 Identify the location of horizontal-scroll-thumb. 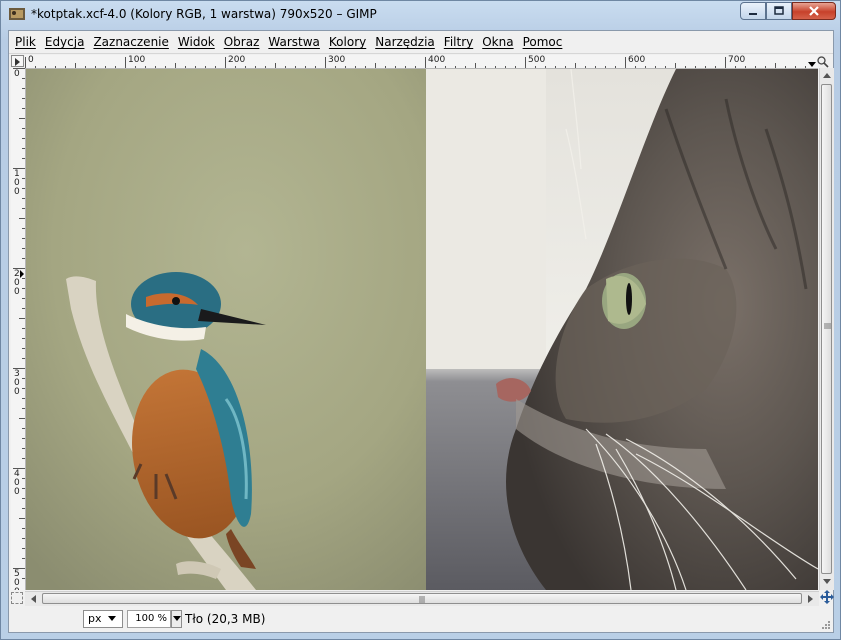
(422, 598).